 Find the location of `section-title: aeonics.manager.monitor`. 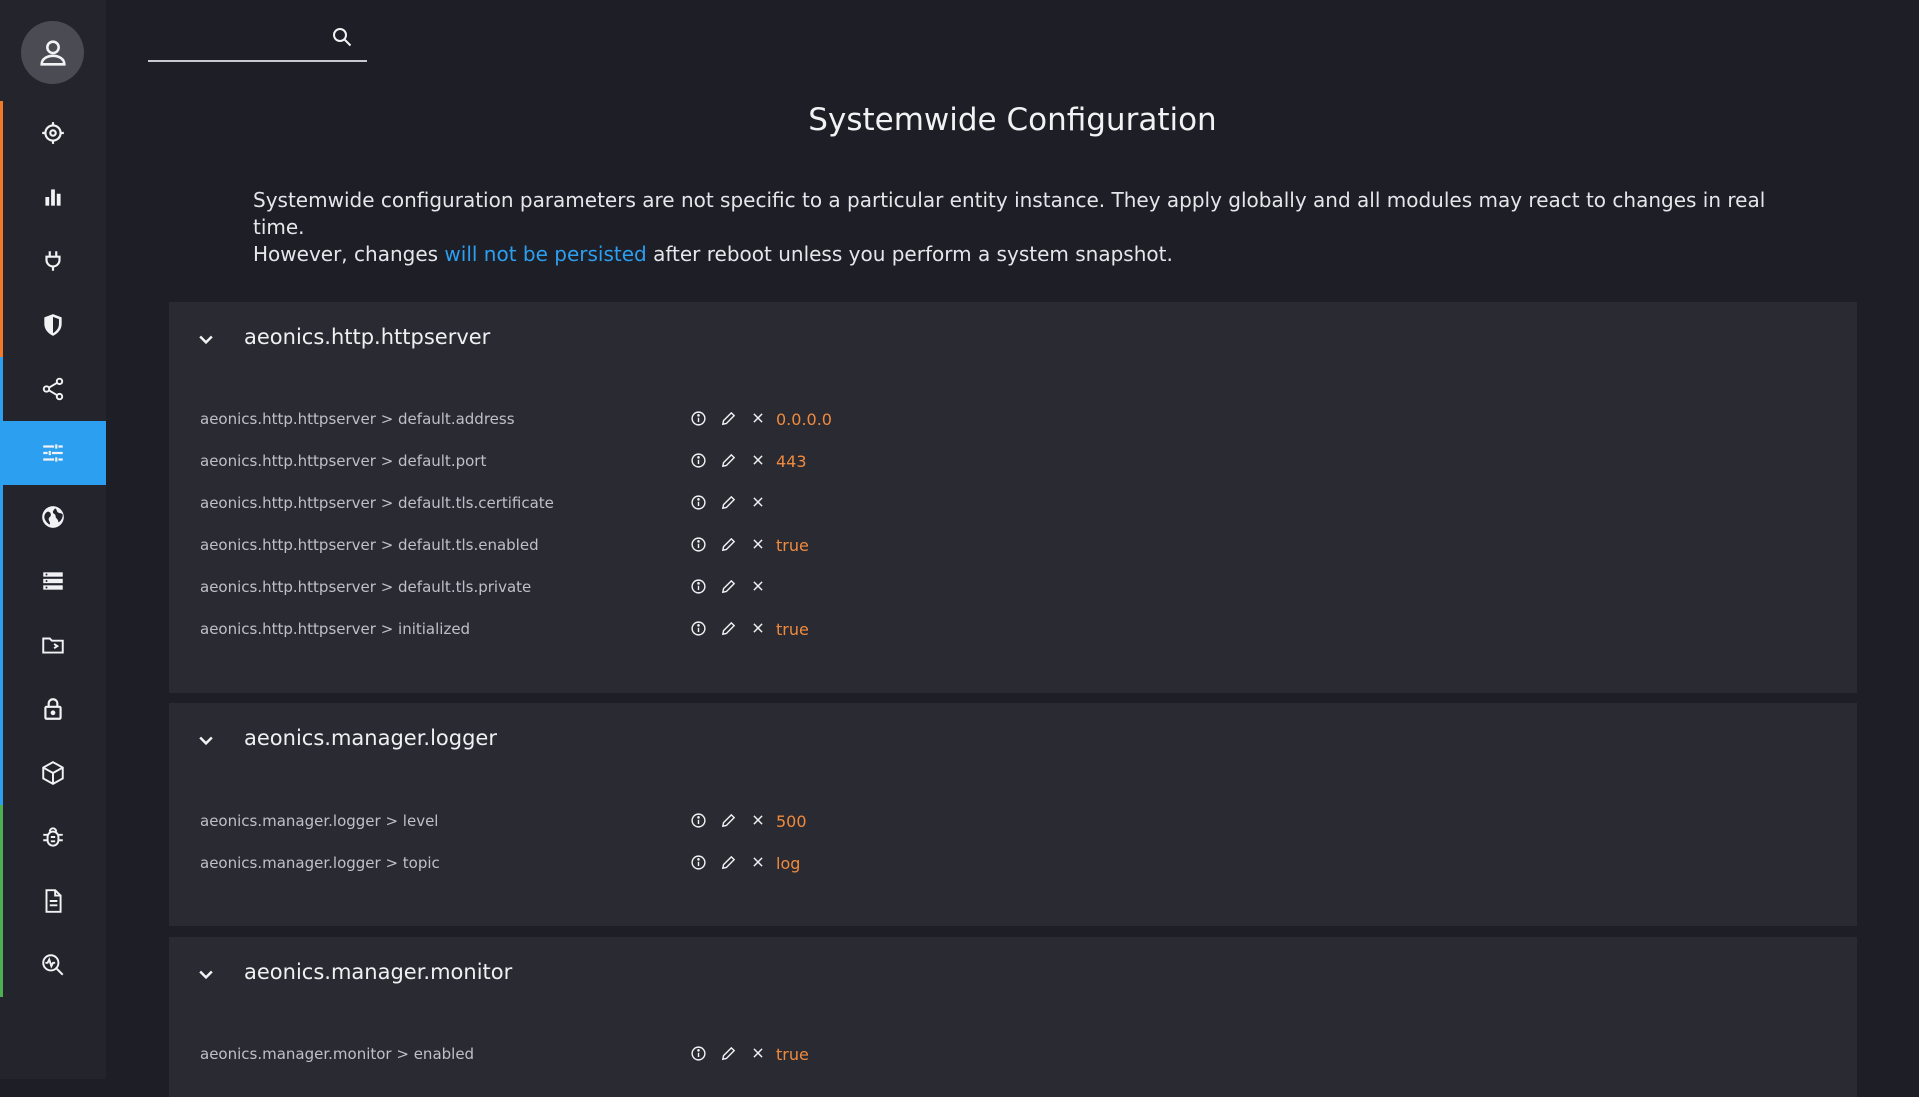

section-title: aeonics.manager.monitor is located at coordinates (378, 972).